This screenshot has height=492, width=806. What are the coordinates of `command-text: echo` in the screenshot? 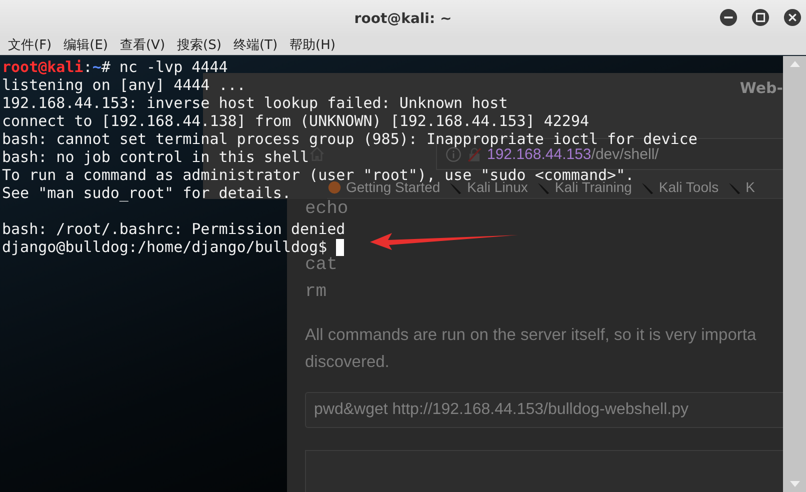 It's located at (326, 209).